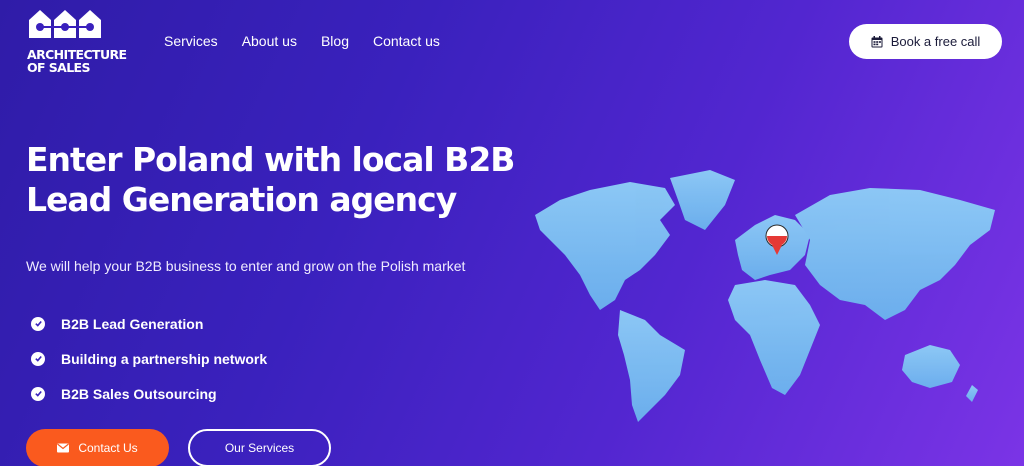  I want to click on continent-new-zealand, so click(972, 393).